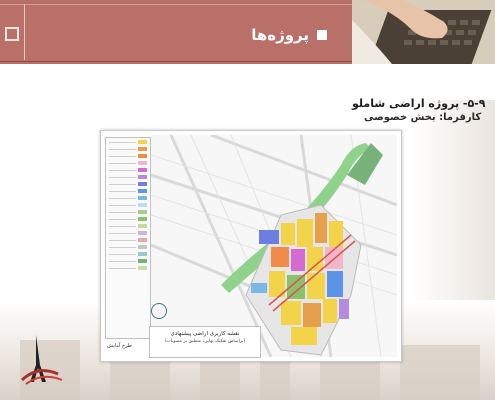 The image size is (495, 404). Describe the element at coordinates (322, 35) in the screenshot. I see `bullet-square-icon` at that location.